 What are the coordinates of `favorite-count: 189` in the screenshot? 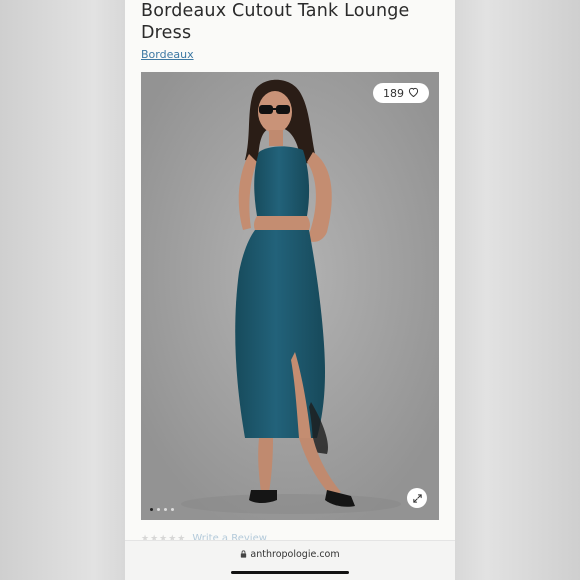 It's located at (393, 93).